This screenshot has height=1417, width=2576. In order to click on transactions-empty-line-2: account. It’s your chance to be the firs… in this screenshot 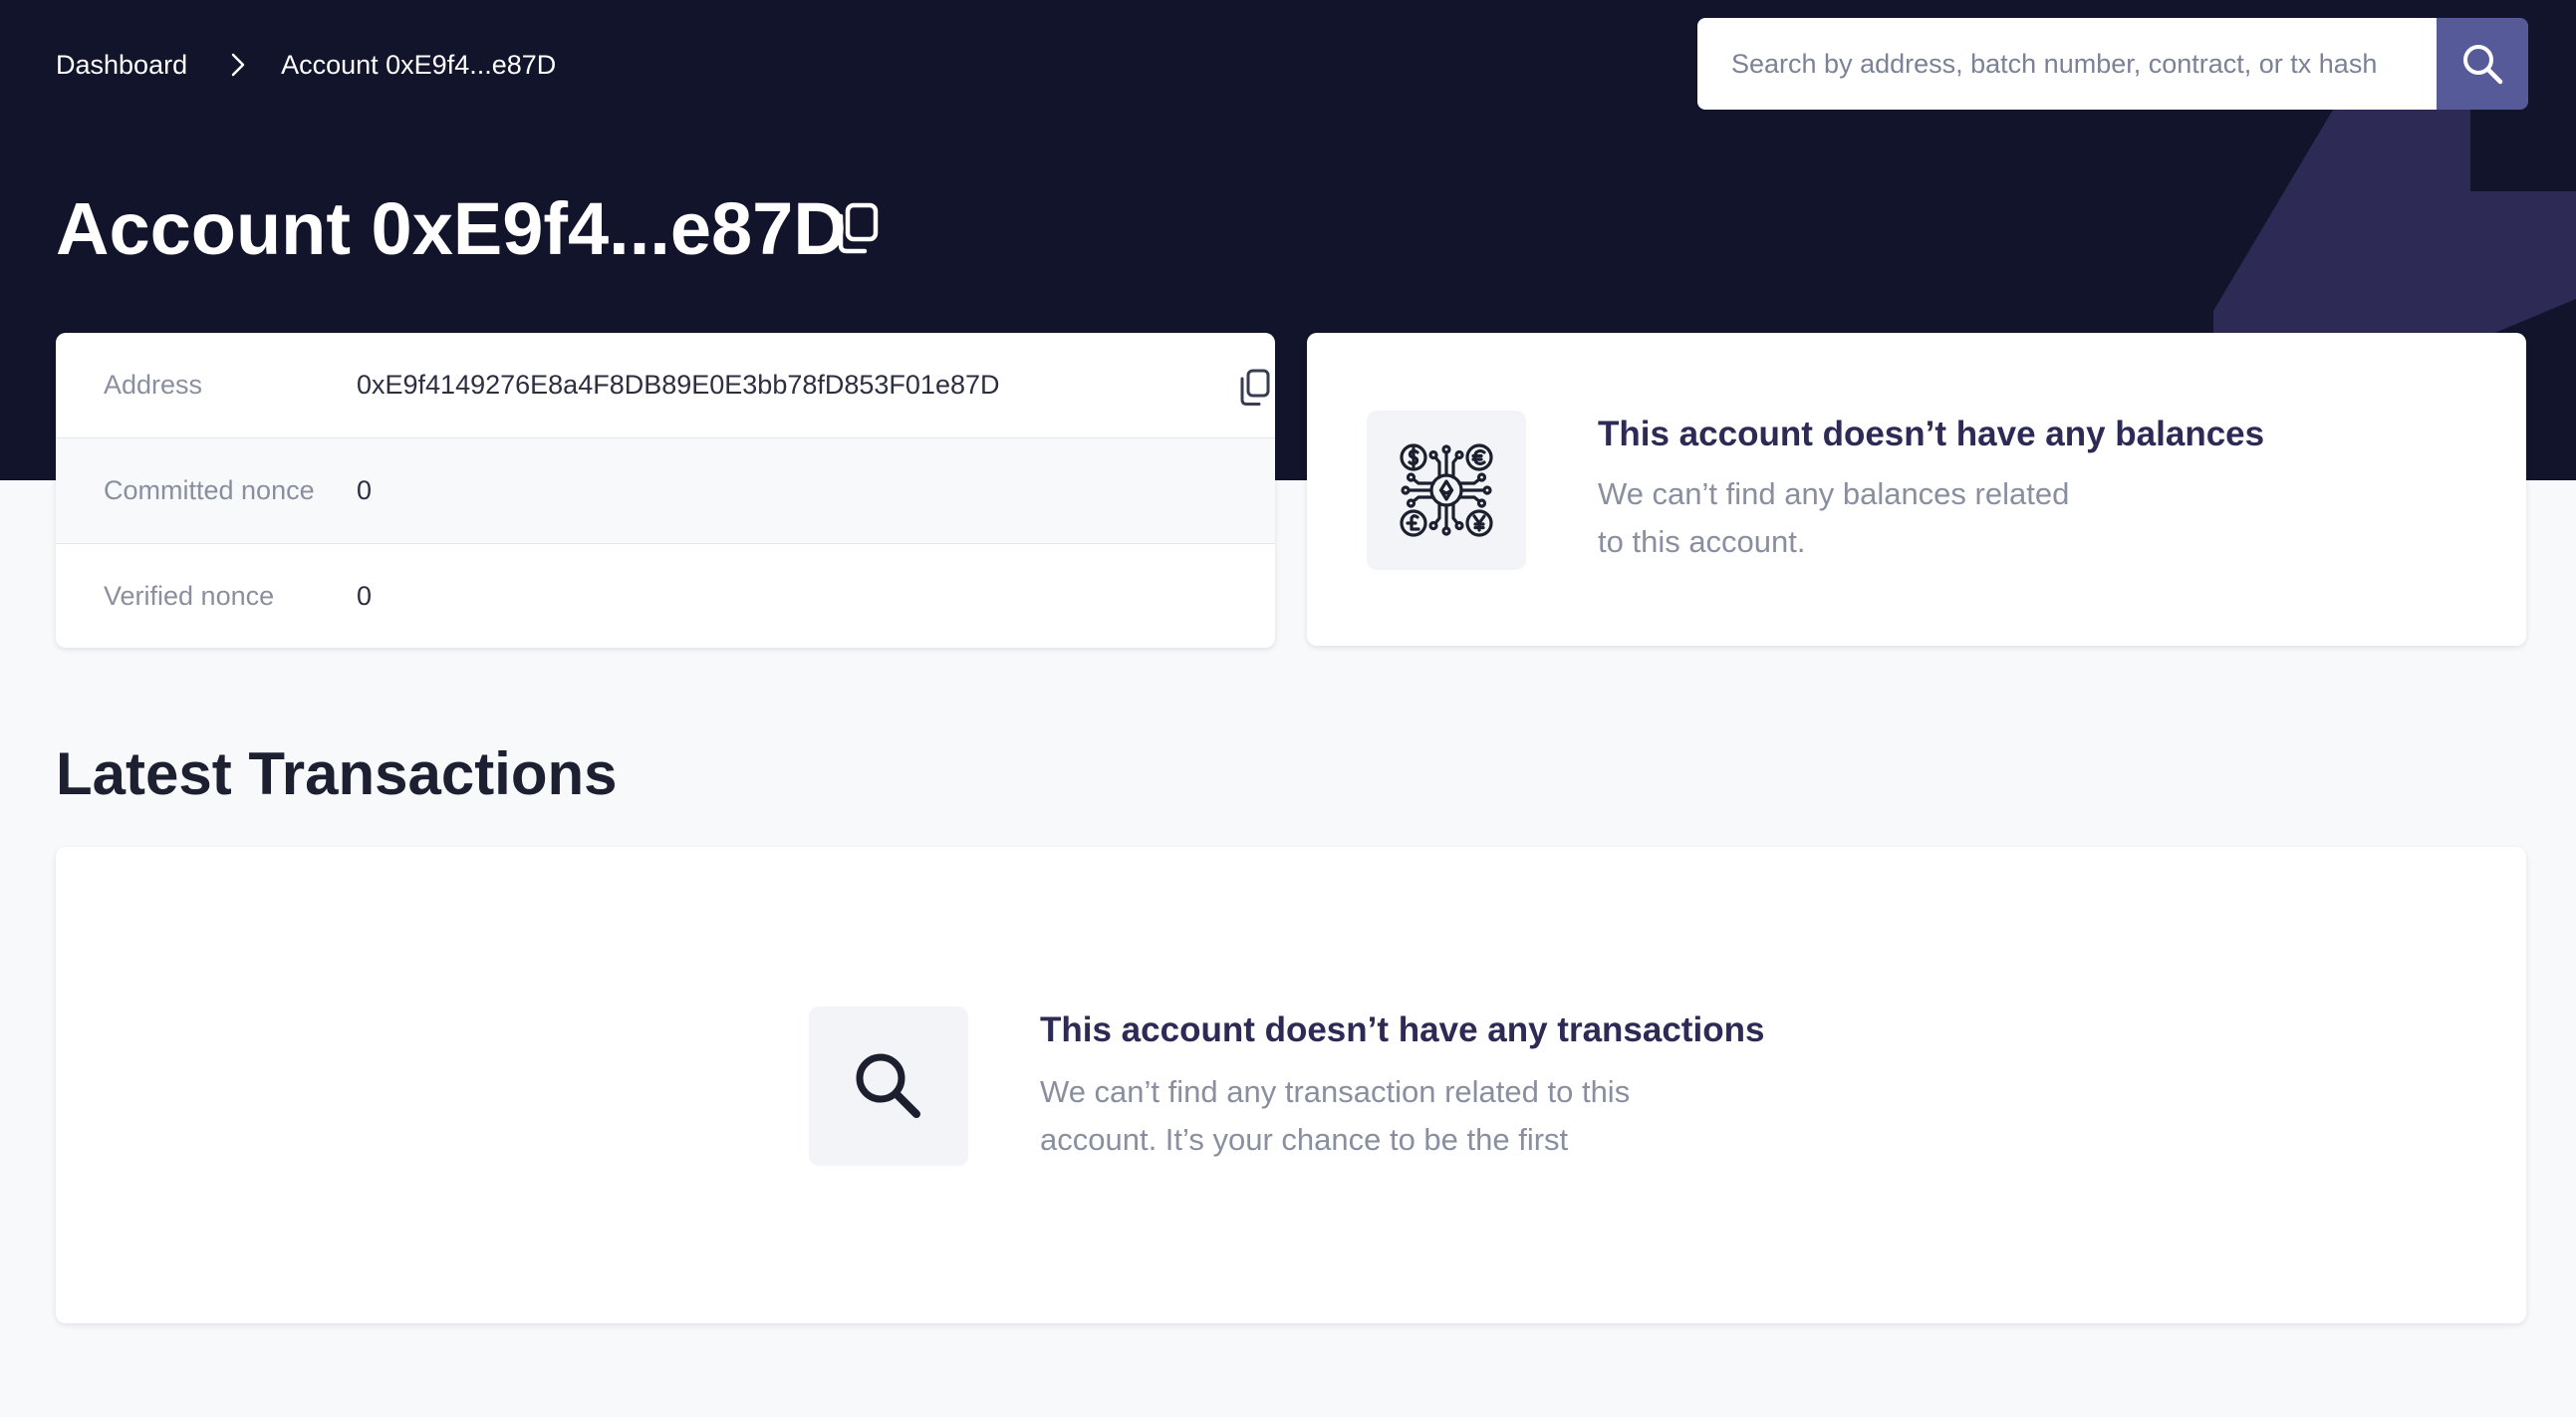, I will do `click(1304, 1139)`.